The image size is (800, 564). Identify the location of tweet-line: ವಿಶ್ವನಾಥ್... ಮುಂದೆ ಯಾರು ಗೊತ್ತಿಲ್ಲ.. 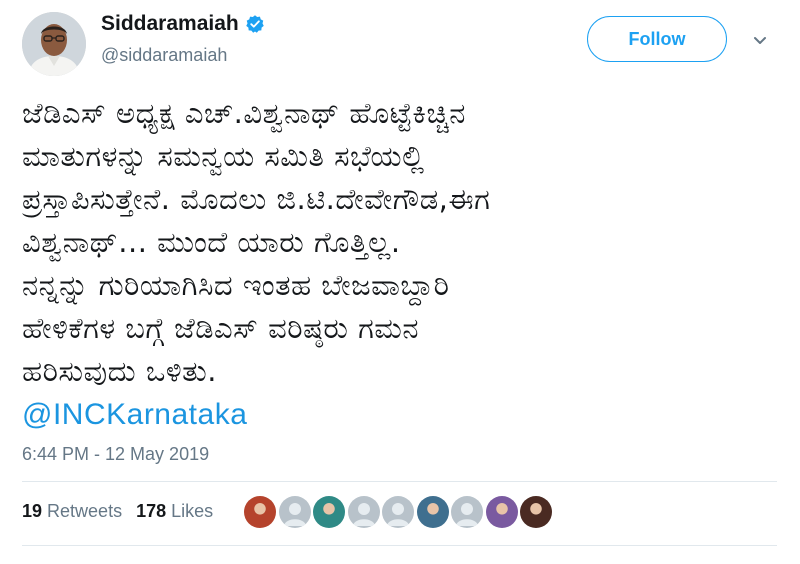
(211, 242).